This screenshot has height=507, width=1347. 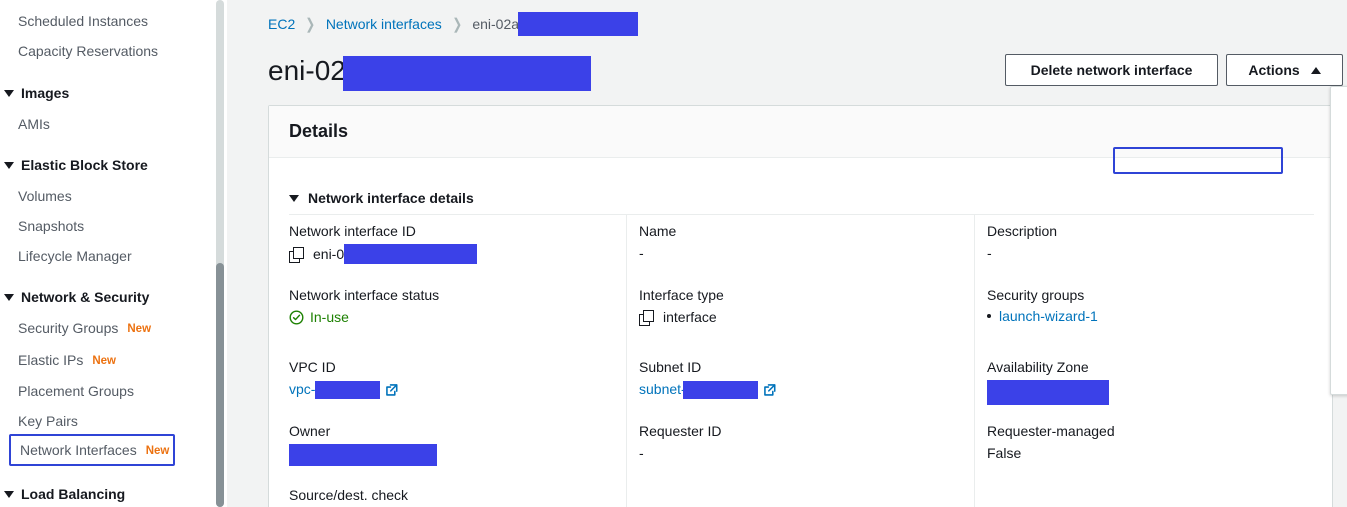 I want to click on menu-item-manage-ip-addresses: Manage IP addresses, so click(x=1339, y=167).